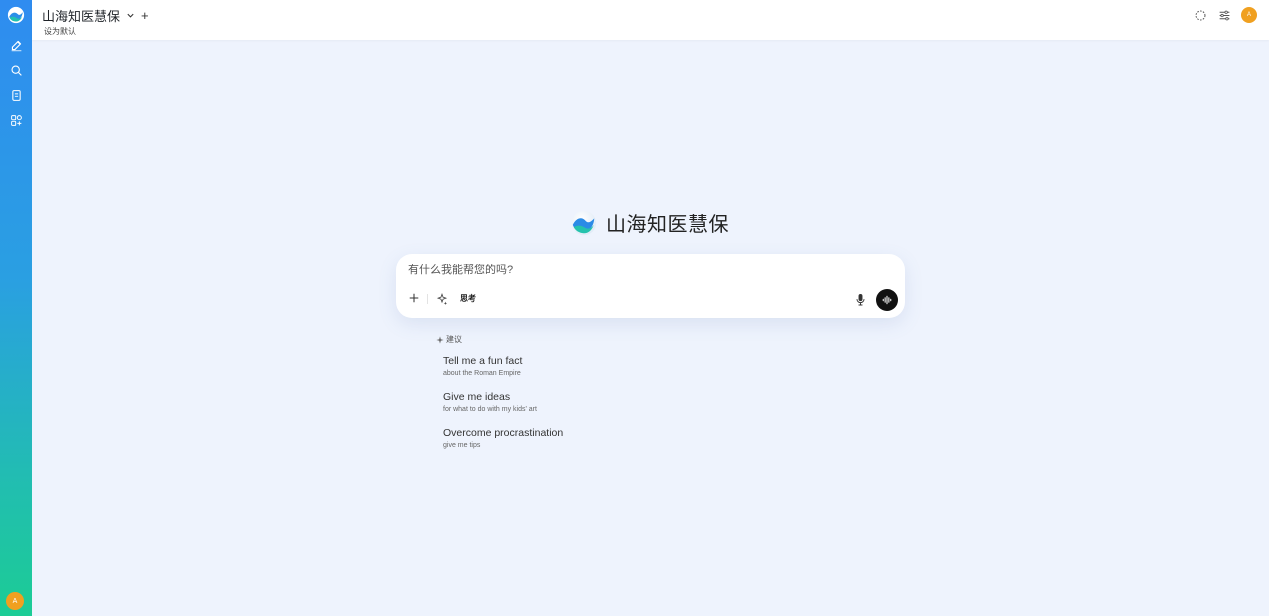 Image resolution: width=1269 pixels, height=616 pixels. Describe the element at coordinates (482, 373) in the screenshot. I see `suggestion-subtitle: about the Roman Empire` at that location.